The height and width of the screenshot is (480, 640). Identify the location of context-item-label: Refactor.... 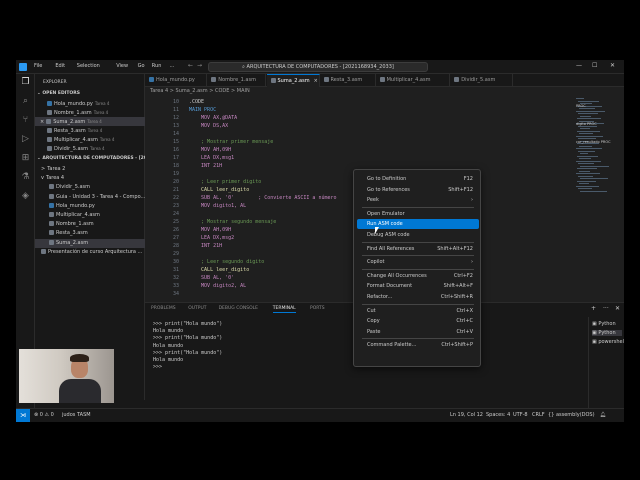
(380, 297).